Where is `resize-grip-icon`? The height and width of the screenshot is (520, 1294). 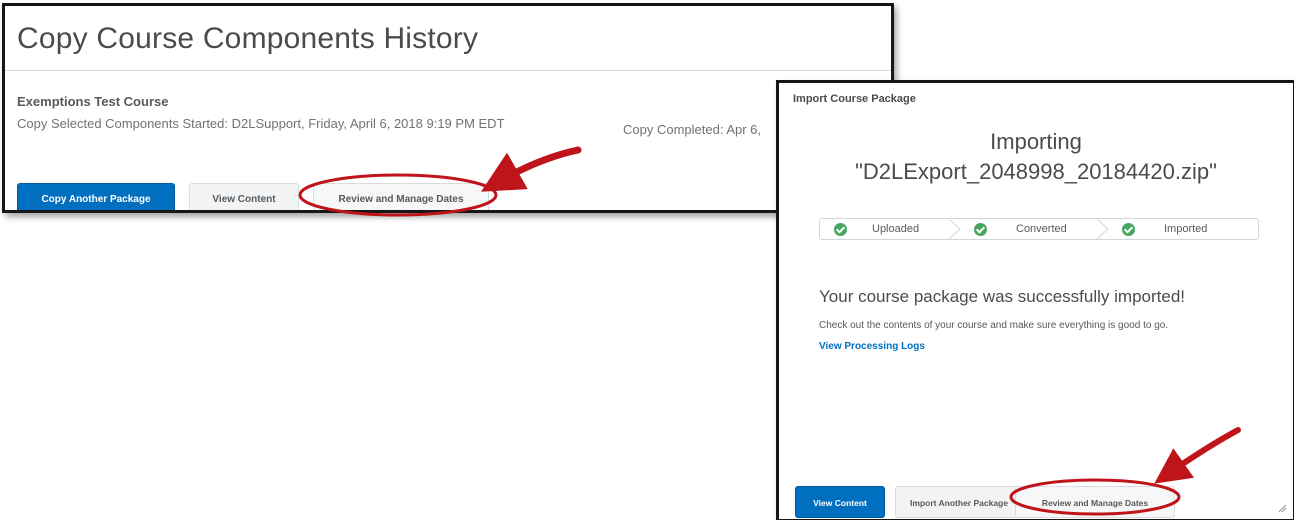
resize-grip-icon is located at coordinates (1282, 508).